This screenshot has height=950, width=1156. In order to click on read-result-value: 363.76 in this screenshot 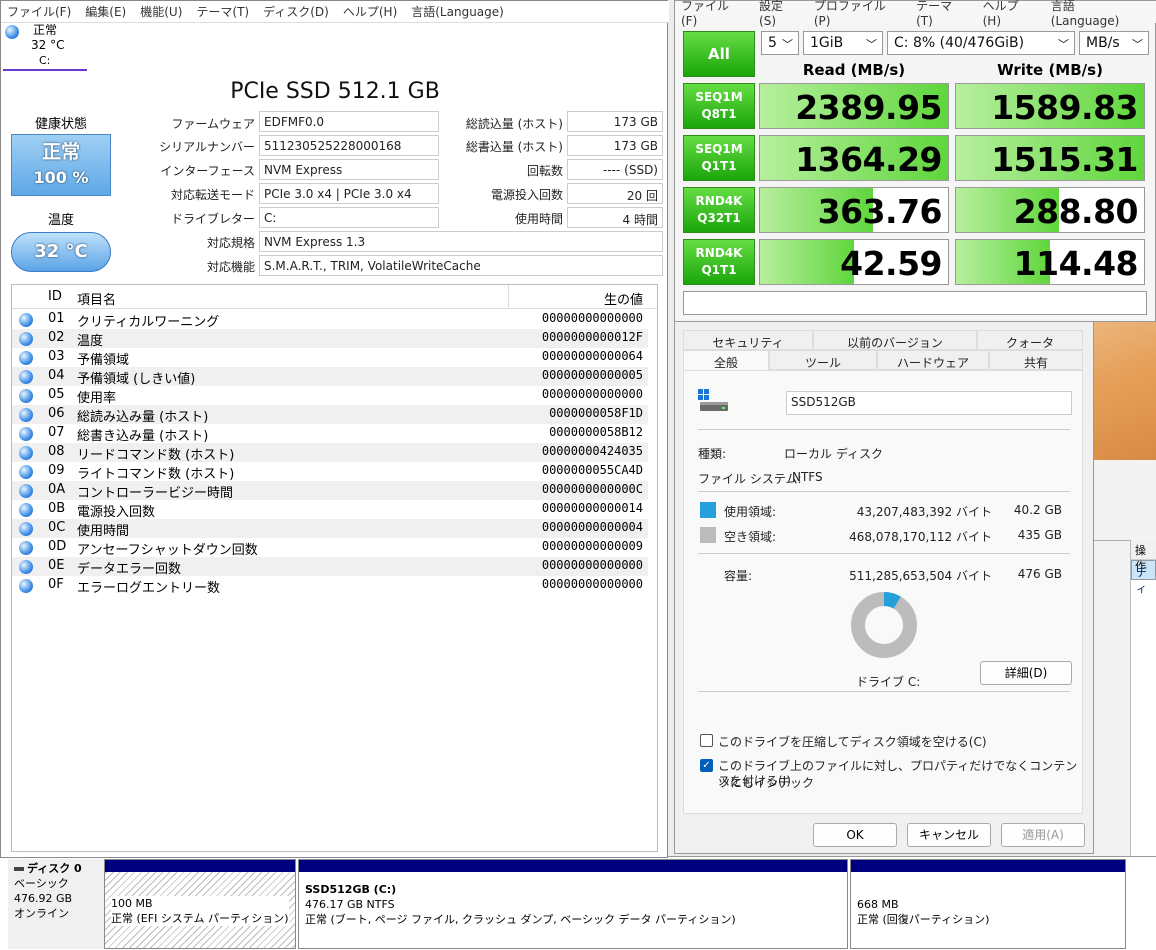, I will do `click(880, 211)`.